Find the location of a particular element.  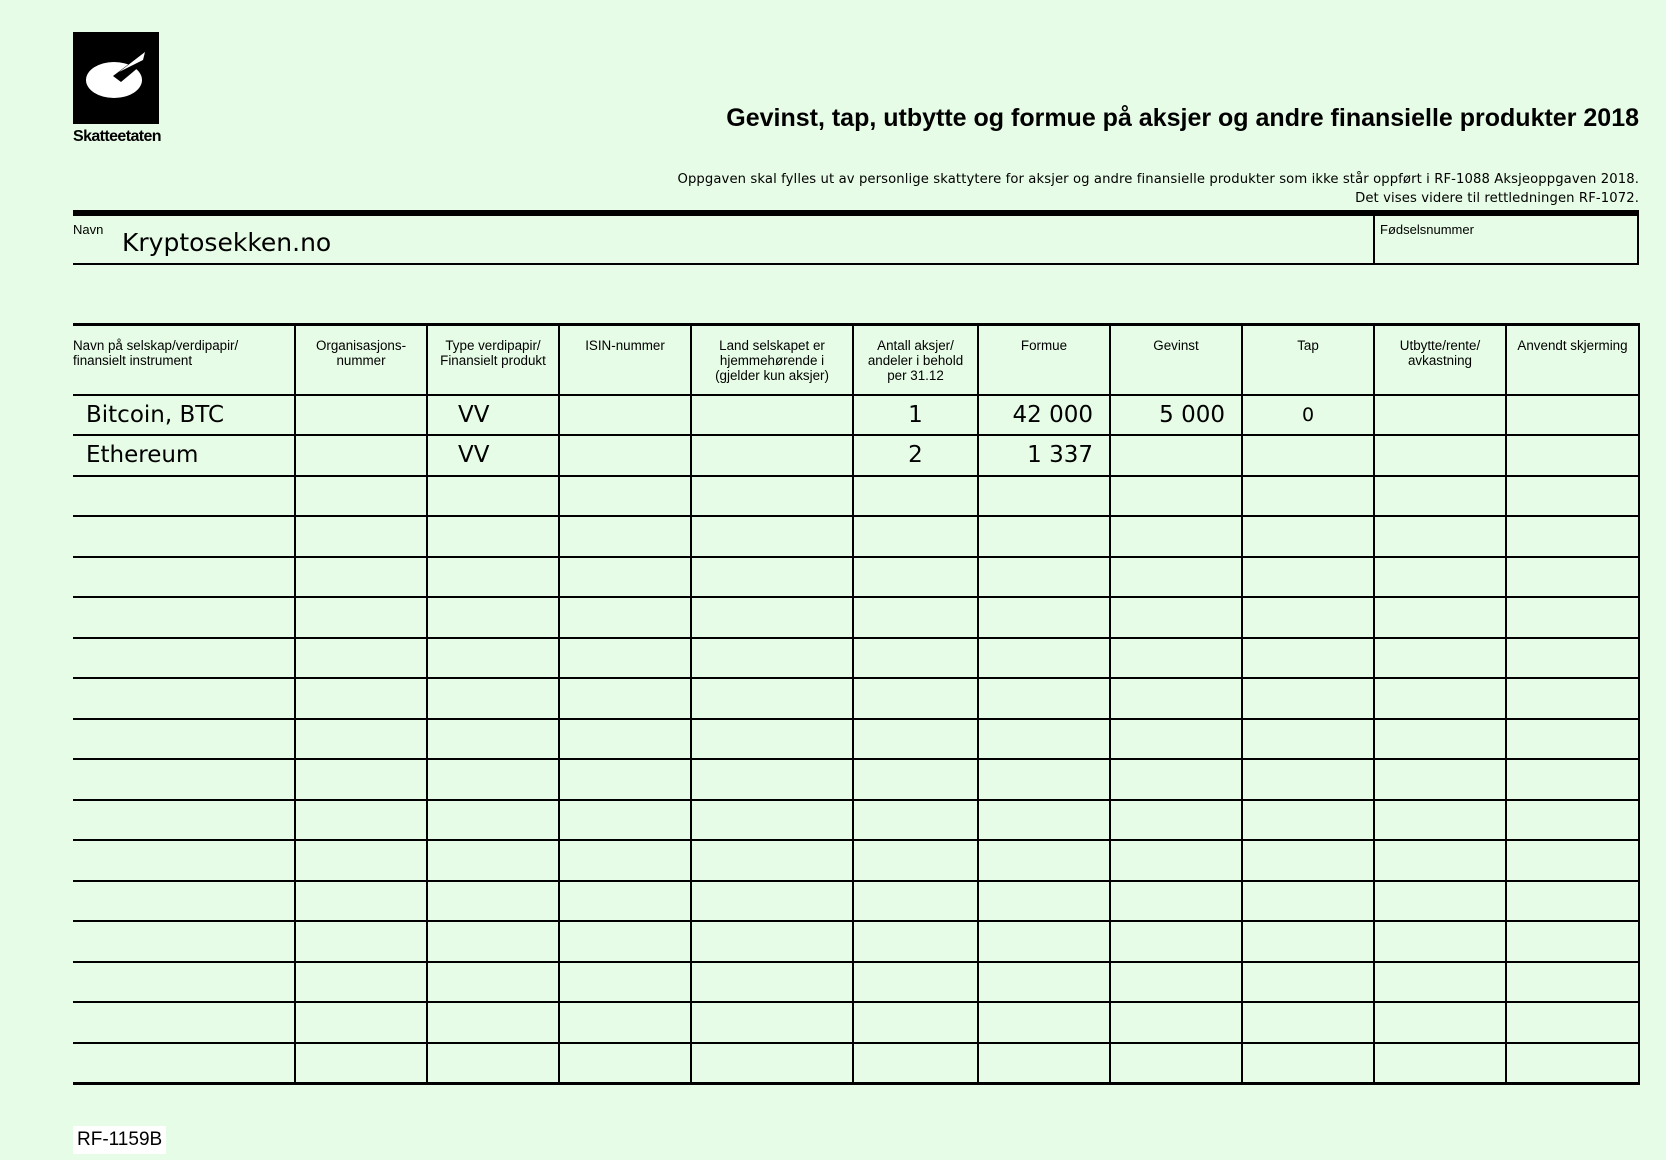

cell-col-name: Ethereum is located at coordinates (184, 455).